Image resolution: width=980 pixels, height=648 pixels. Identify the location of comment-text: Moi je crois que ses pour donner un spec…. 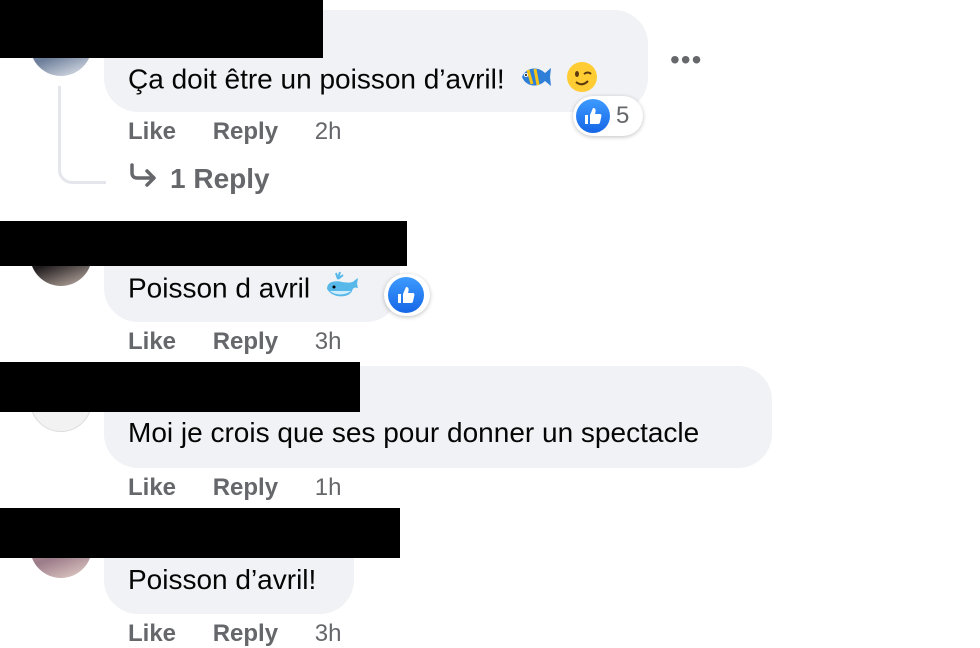
(414, 432).